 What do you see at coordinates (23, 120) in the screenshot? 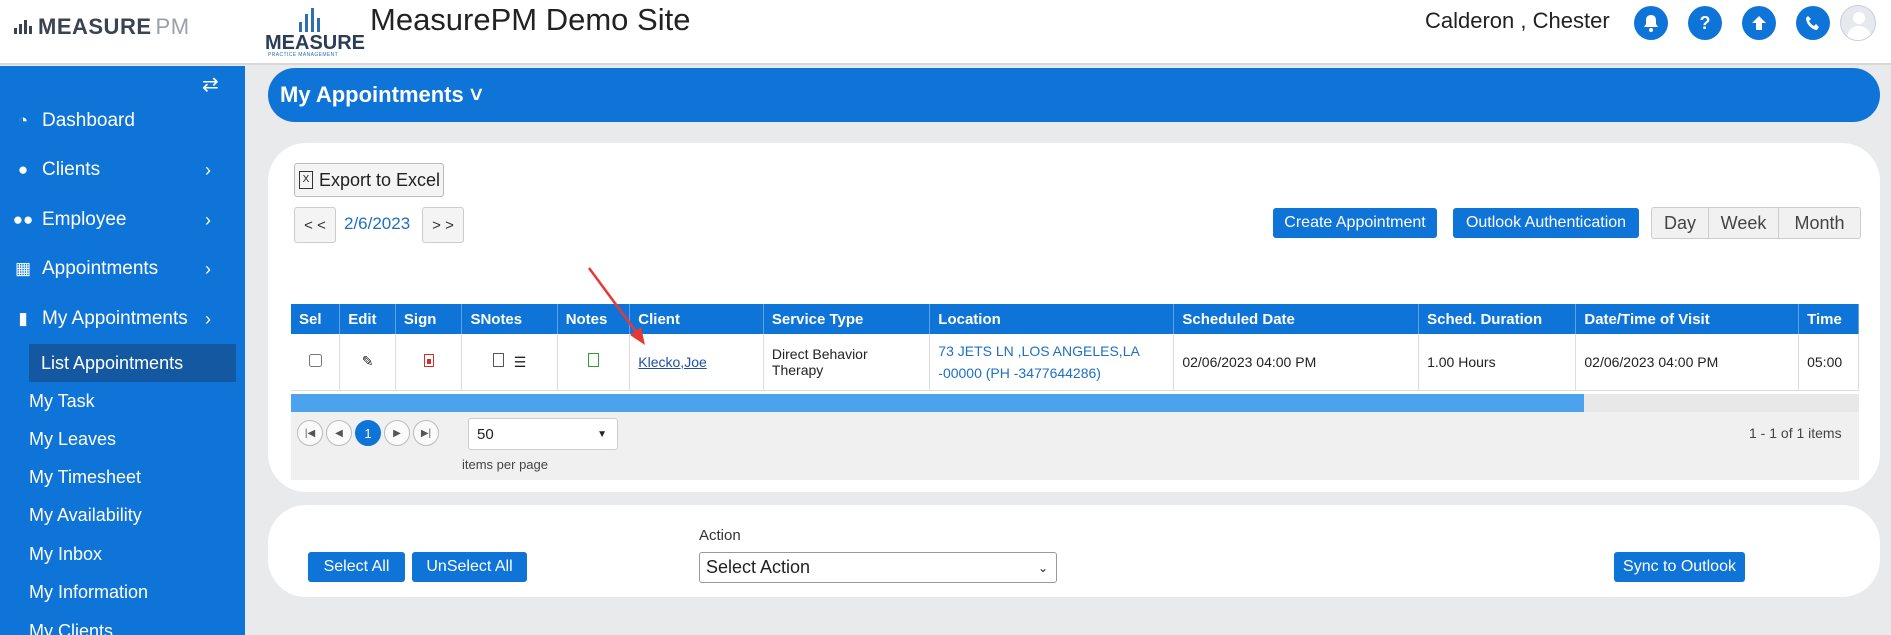
I see `dashboard-icon: ◔` at bounding box center [23, 120].